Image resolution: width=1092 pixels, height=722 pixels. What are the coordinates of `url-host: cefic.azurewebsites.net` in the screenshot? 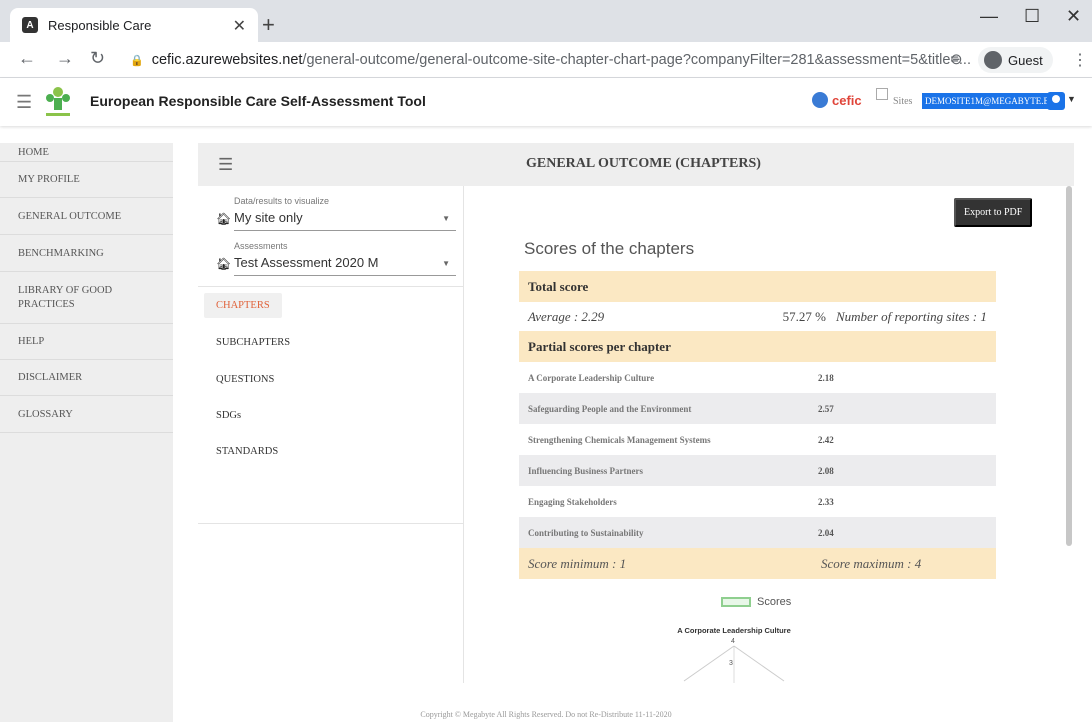 It's located at (227, 60).